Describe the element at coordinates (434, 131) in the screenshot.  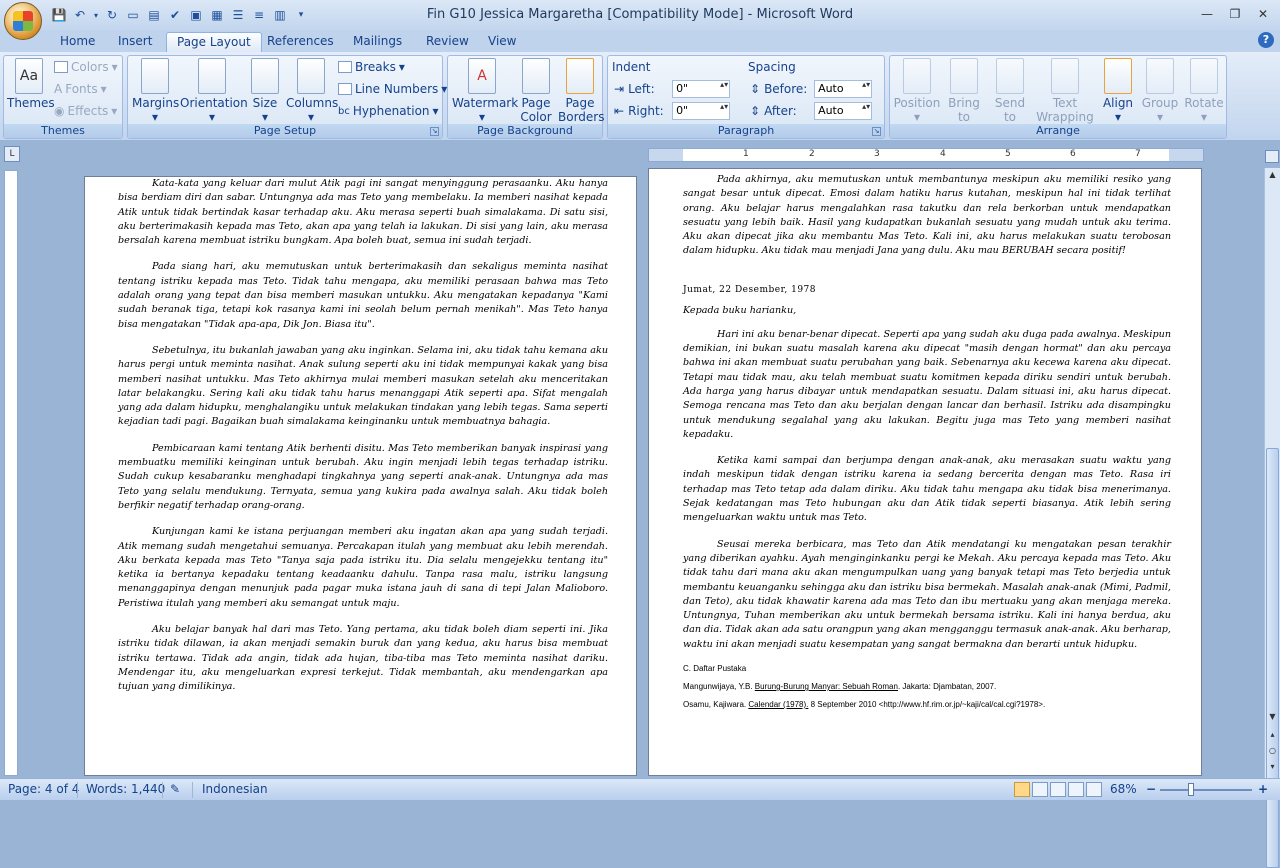
I see `page-setup-launcher-icon: ↘` at that location.